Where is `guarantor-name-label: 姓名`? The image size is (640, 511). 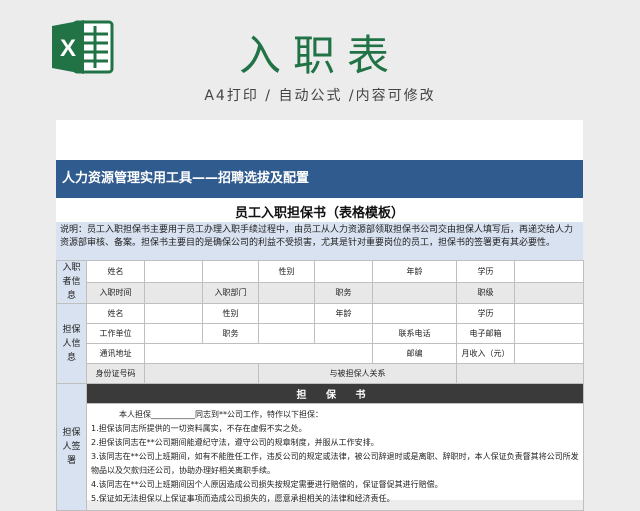 guarantor-name-label: 姓名 is located at coordinates (115, 313).